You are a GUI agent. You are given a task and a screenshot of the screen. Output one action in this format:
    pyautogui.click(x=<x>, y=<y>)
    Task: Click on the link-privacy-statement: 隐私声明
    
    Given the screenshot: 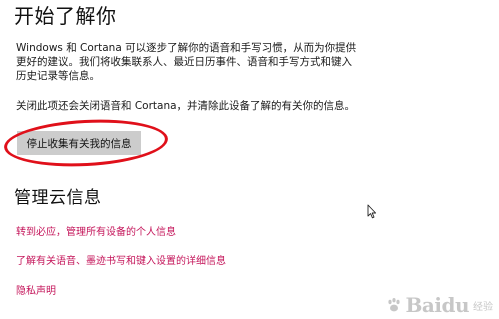 What is the action you would take?
    pyautogui.click(x=36, y=289)
    